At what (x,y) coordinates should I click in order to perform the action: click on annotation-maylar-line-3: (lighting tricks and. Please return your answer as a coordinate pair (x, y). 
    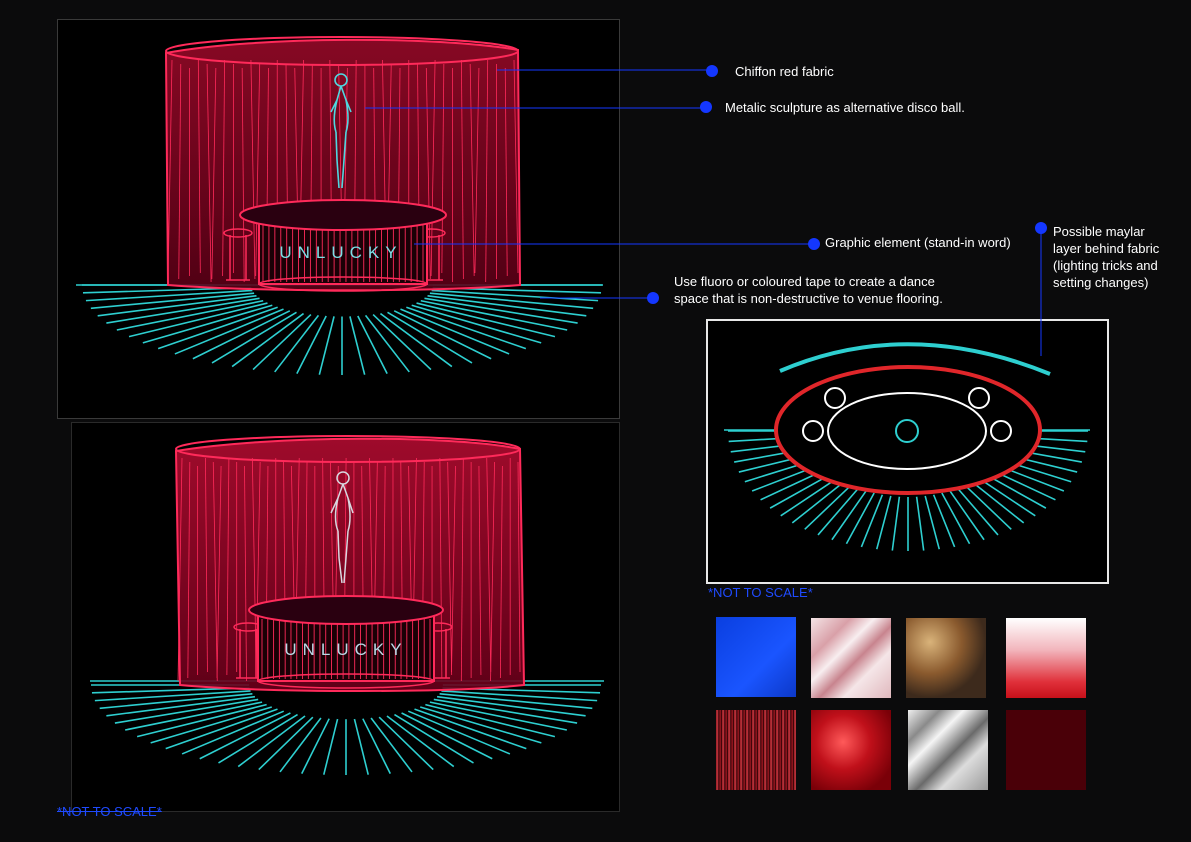
    Looking at the image, I should click on (1105, 265).